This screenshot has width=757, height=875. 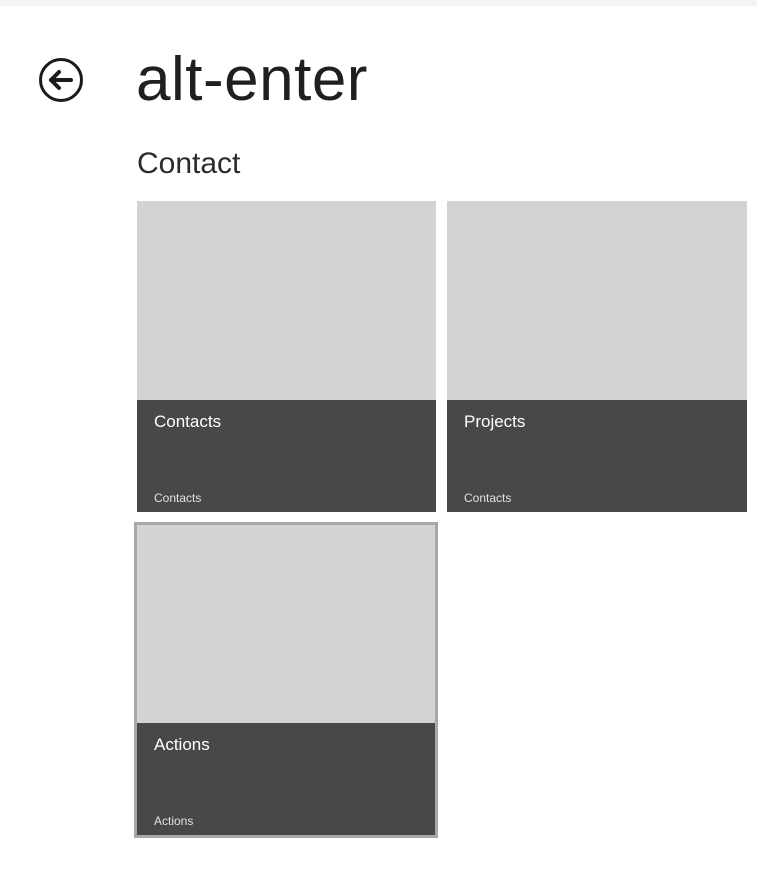 What do you see at coordinates (174, 821) in the screenshot?
I see `tile-subtitle: Actions` at bounding box center [174, 821].